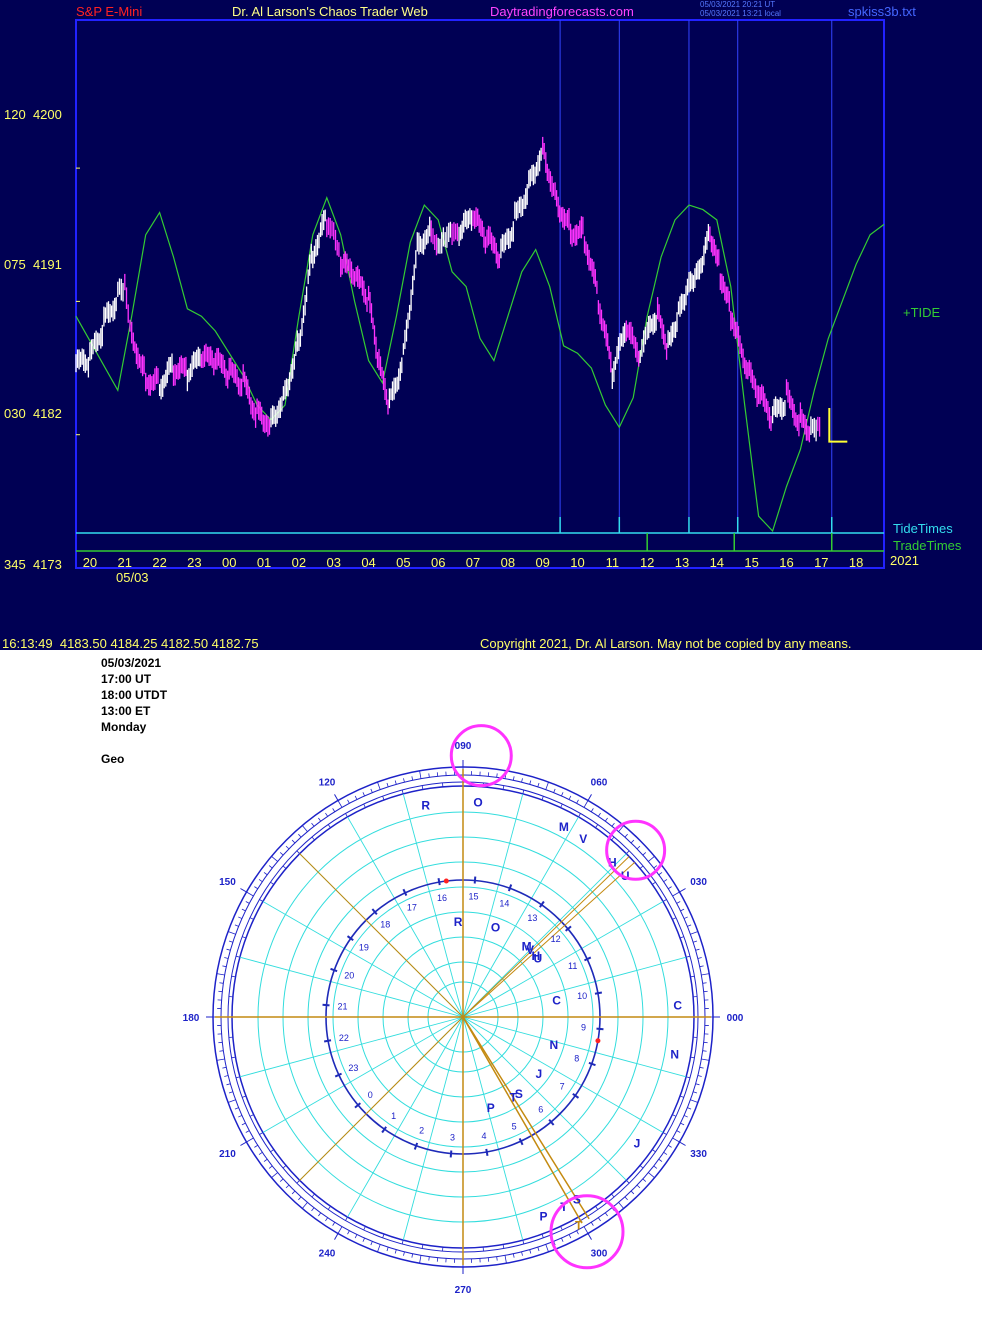 Image resolution: width=982 pixels, height=1332 pixels. What do you see at coordinates (538, 959) in the screenshot?
I see `inner-planet-U: U` at bounding box center [538, 959].